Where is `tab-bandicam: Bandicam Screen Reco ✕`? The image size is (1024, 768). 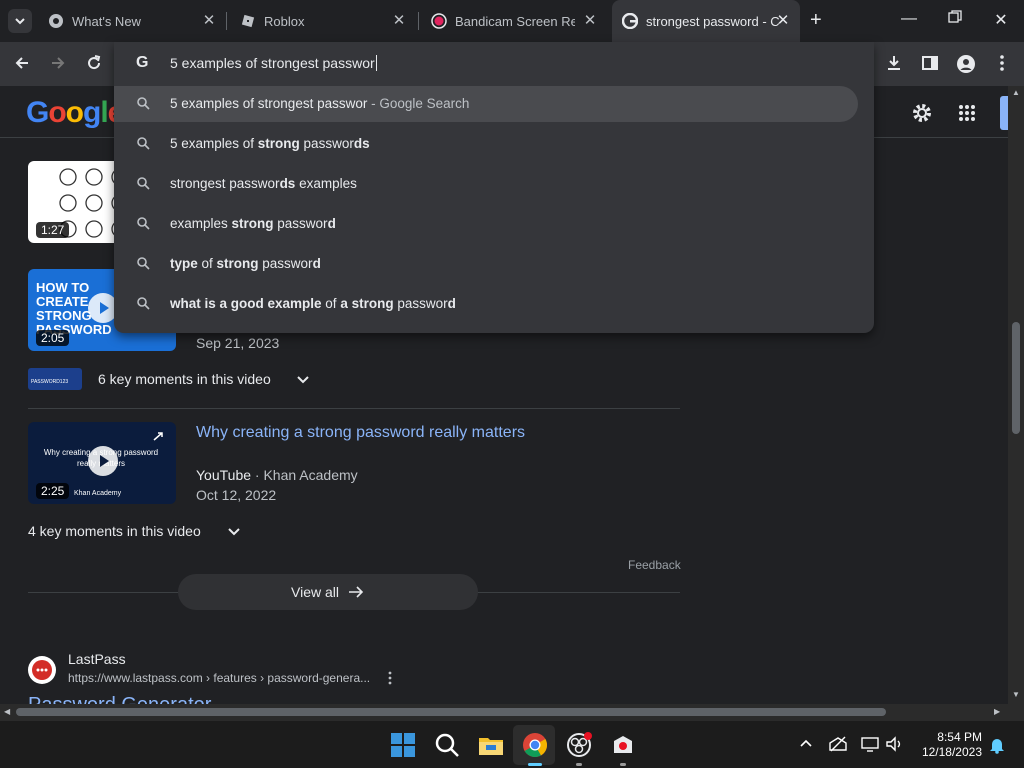 tab-bandicam: Bandicam Screen Reco ✕ is located at coordinates (515, 21).